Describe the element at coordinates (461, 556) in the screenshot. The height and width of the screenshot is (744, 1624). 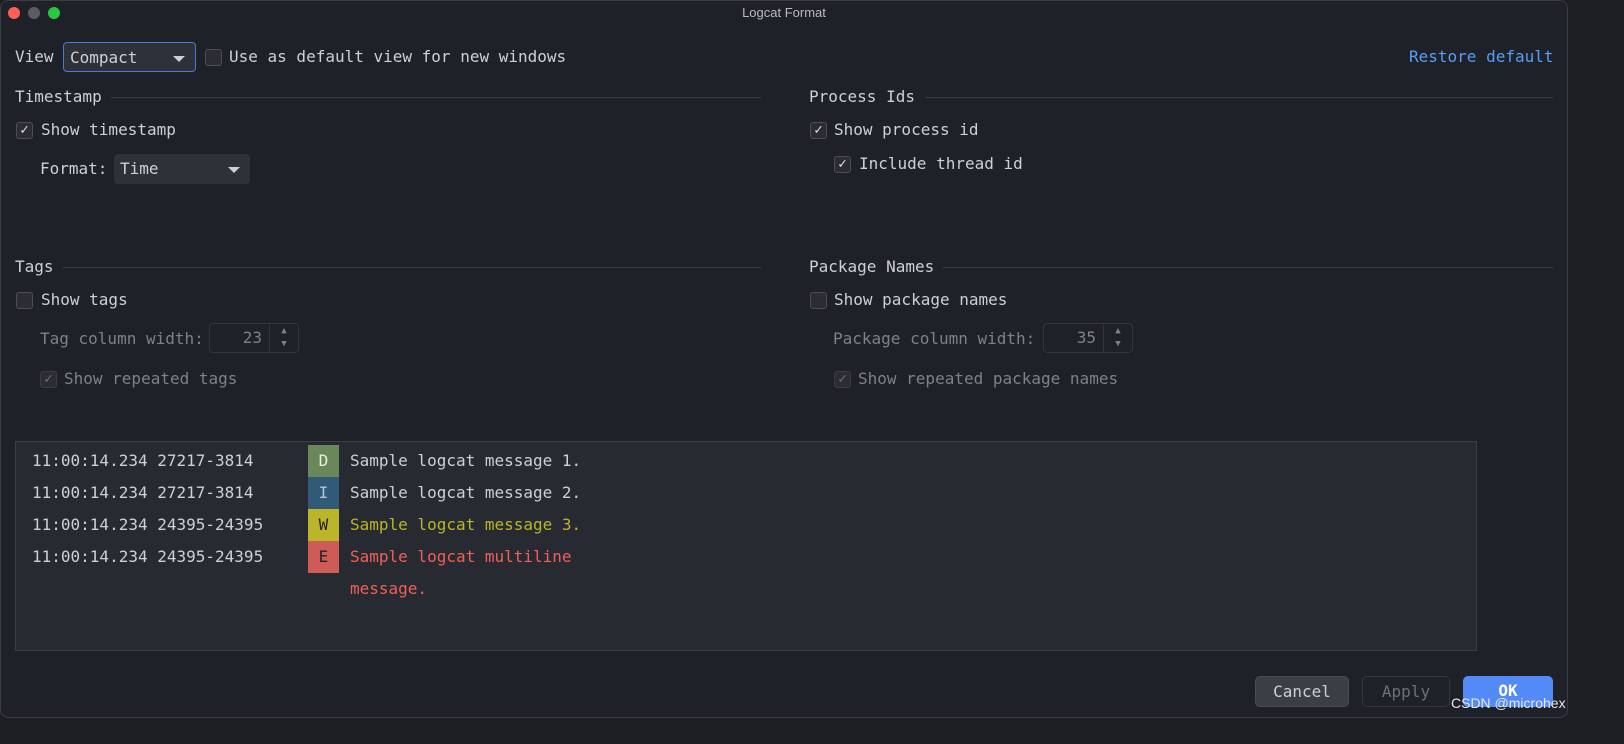
I see `log-message: Sample logcat multiline` at that location.